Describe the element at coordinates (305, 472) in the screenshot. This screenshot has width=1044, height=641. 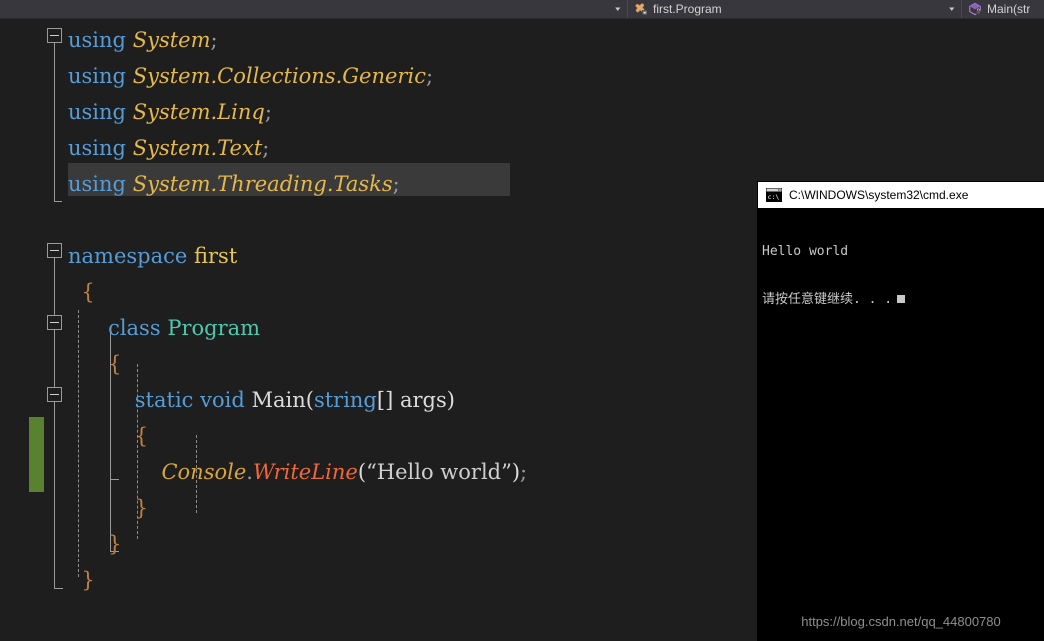
I see `code-token: WriteLine` at that location.